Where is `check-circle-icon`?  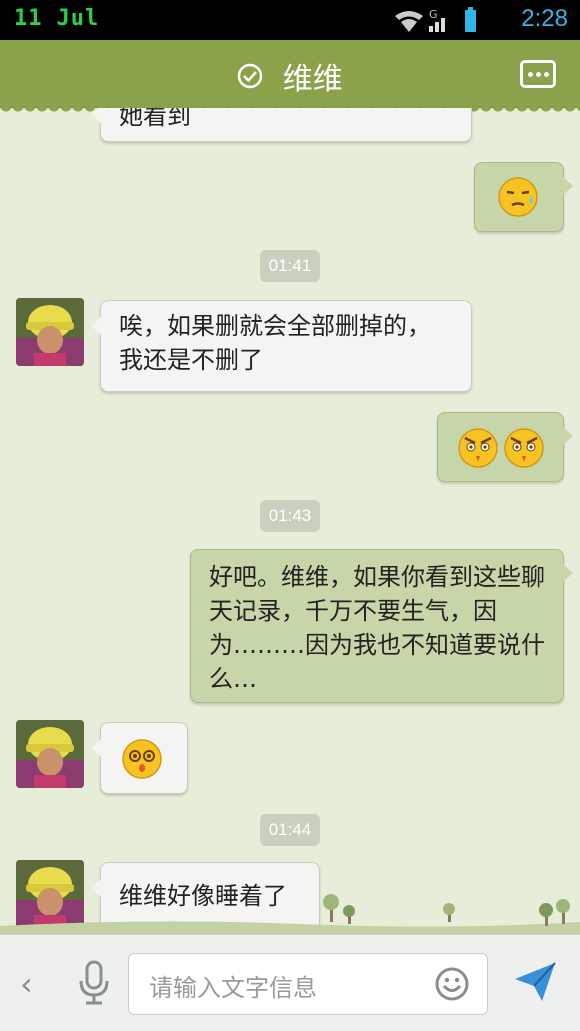
check-circle-icon is located at coordinates (250, 76).